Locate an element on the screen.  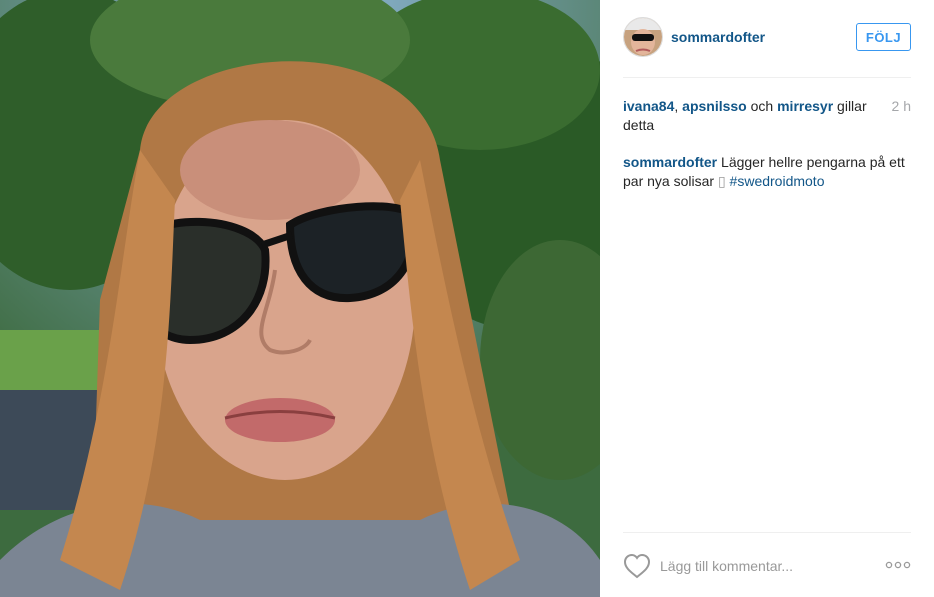
caption-username: sommardofter is located at coordinates (670, 162).